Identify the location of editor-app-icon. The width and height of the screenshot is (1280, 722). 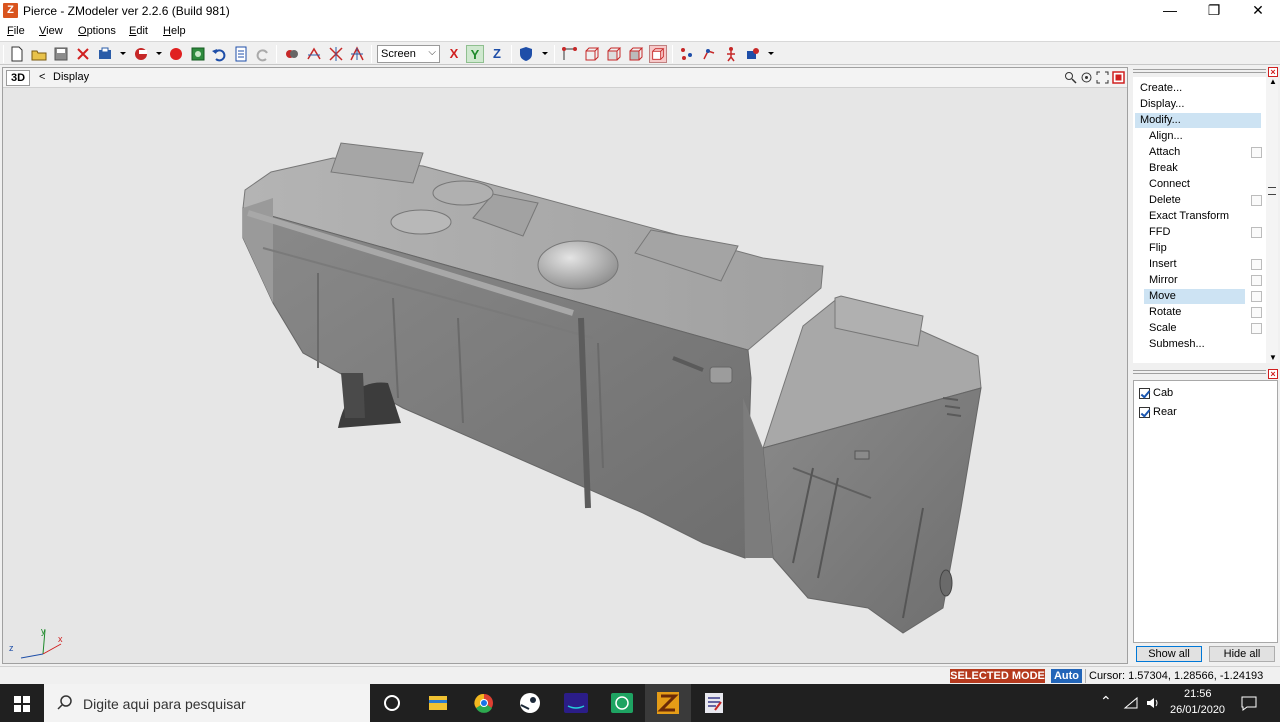
(714, 703).